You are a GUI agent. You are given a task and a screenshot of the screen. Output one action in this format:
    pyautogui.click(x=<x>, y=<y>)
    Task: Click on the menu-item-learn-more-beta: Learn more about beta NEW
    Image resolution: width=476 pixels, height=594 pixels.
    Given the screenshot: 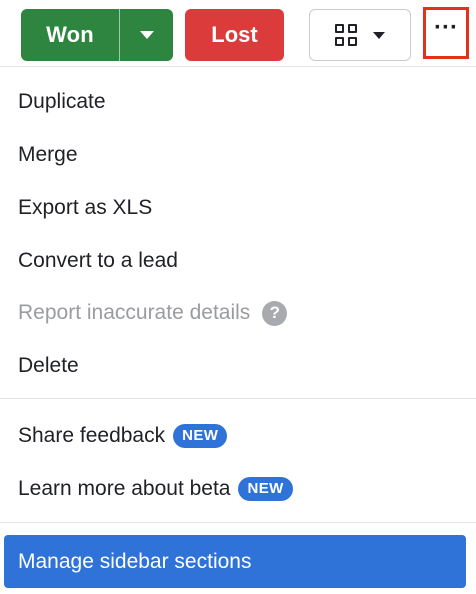 What is the action you would take?
    pyautogui.click(x=155, y=489)
    